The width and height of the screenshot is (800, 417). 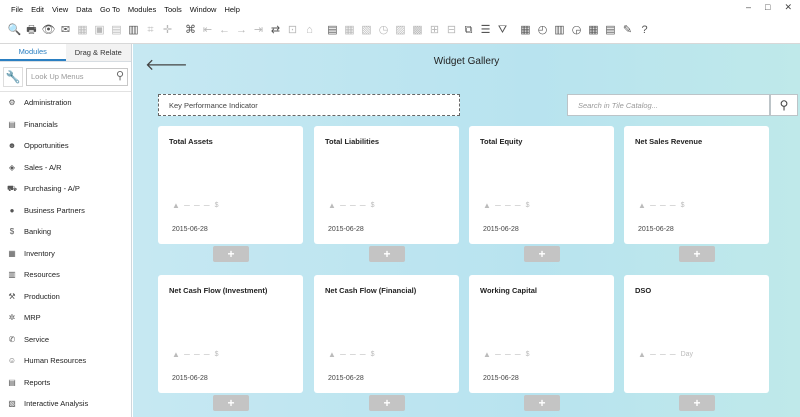 I want to click on sidebar-item-inventory: ▦ Inventory, so click(x=65, y=254).